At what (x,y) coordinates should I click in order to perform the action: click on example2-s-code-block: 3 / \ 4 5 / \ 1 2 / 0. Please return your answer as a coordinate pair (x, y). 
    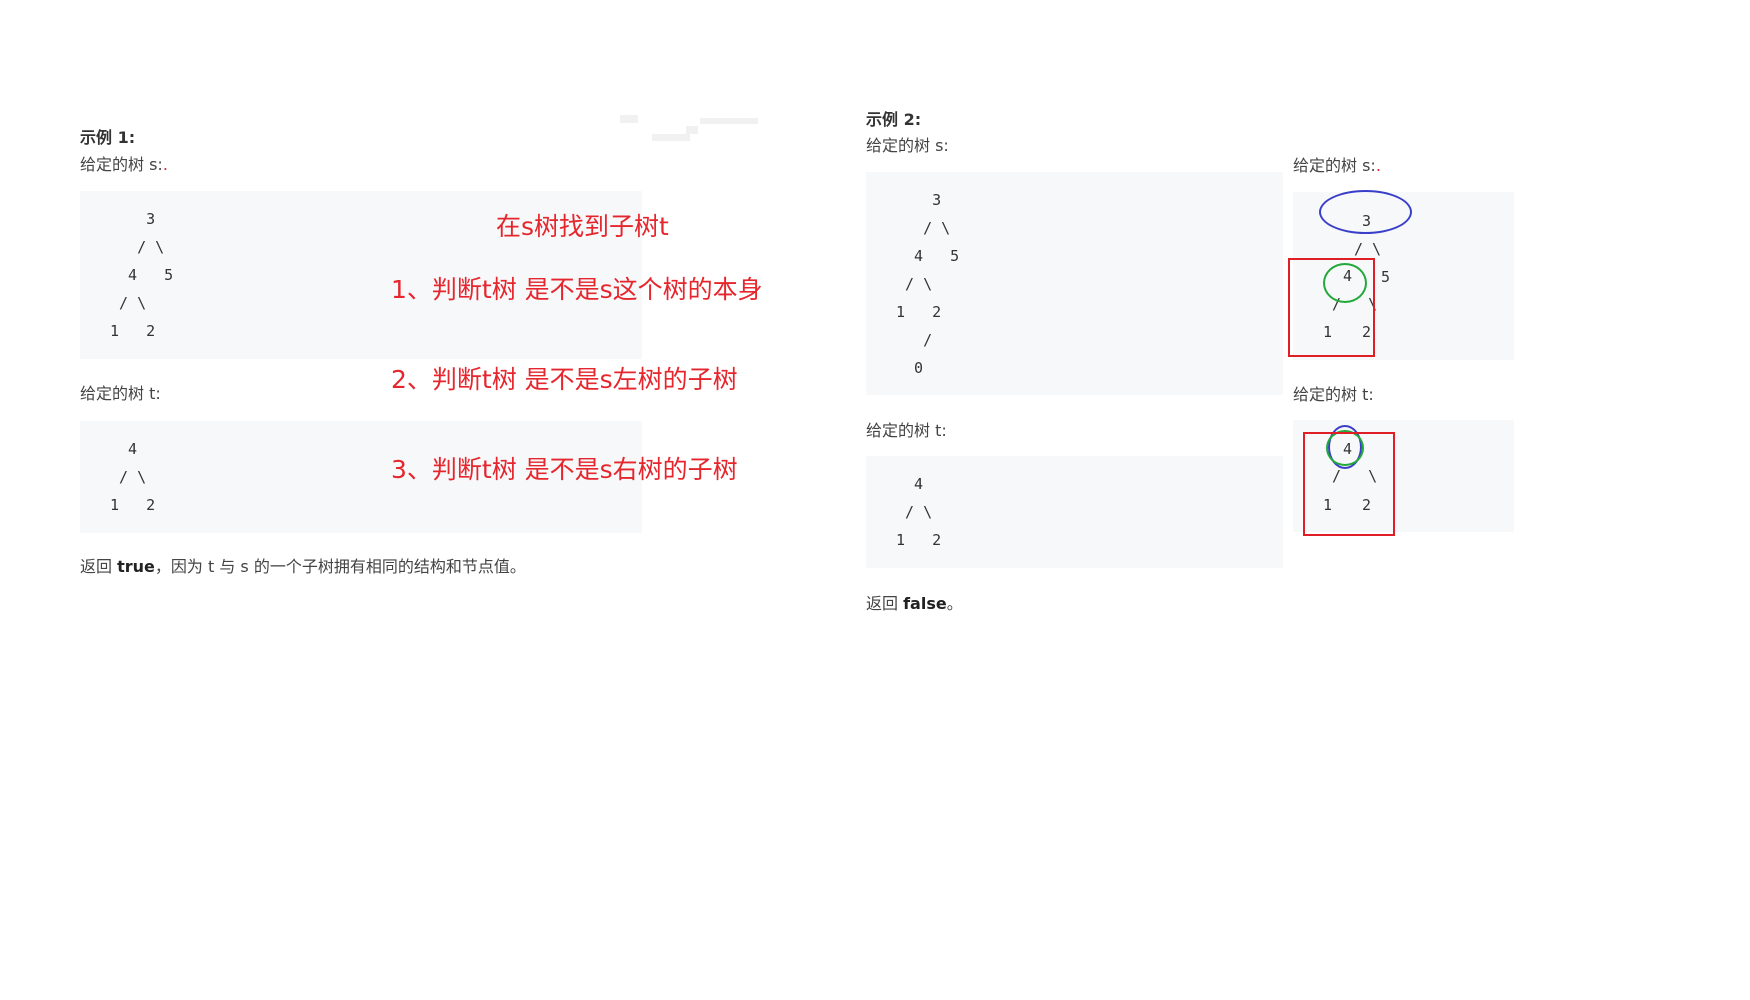
    Looking at the image, I should click on (1074, 283).